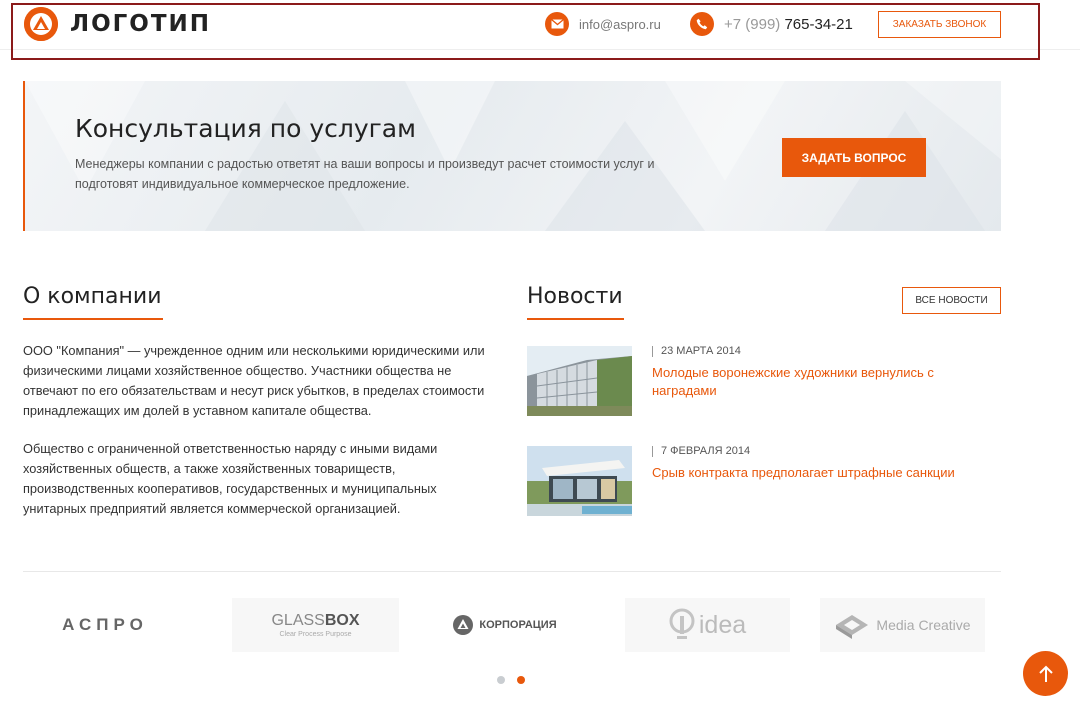 Image resolution: width=1080 pixels, height=716 pixels. Describe the element at coordinates (512, 571) in the screenshot. I see `section-divider` at that location.